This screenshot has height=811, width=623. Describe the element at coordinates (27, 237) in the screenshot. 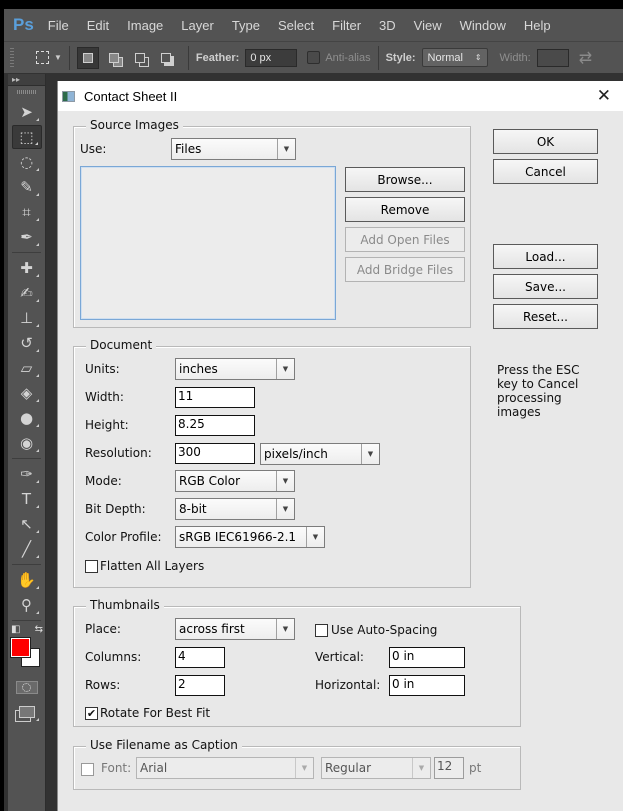

I see `eyedropper-tool: ✒` at that location.